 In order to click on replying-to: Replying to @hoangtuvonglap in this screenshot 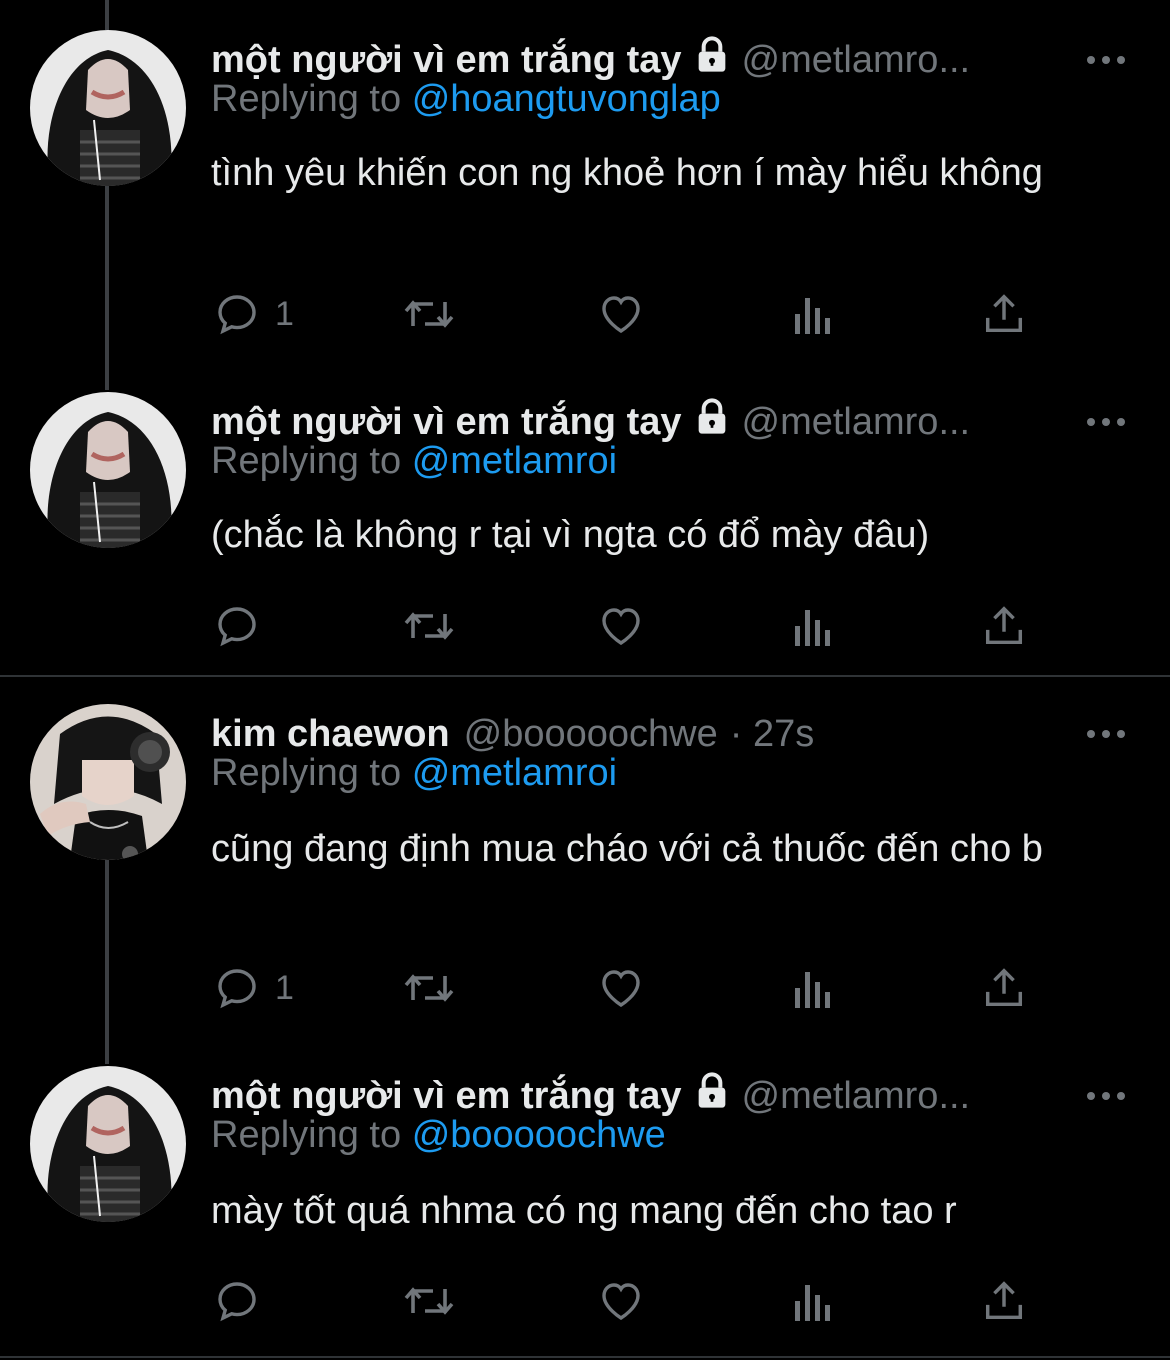, I will do `click(466, 99)`.